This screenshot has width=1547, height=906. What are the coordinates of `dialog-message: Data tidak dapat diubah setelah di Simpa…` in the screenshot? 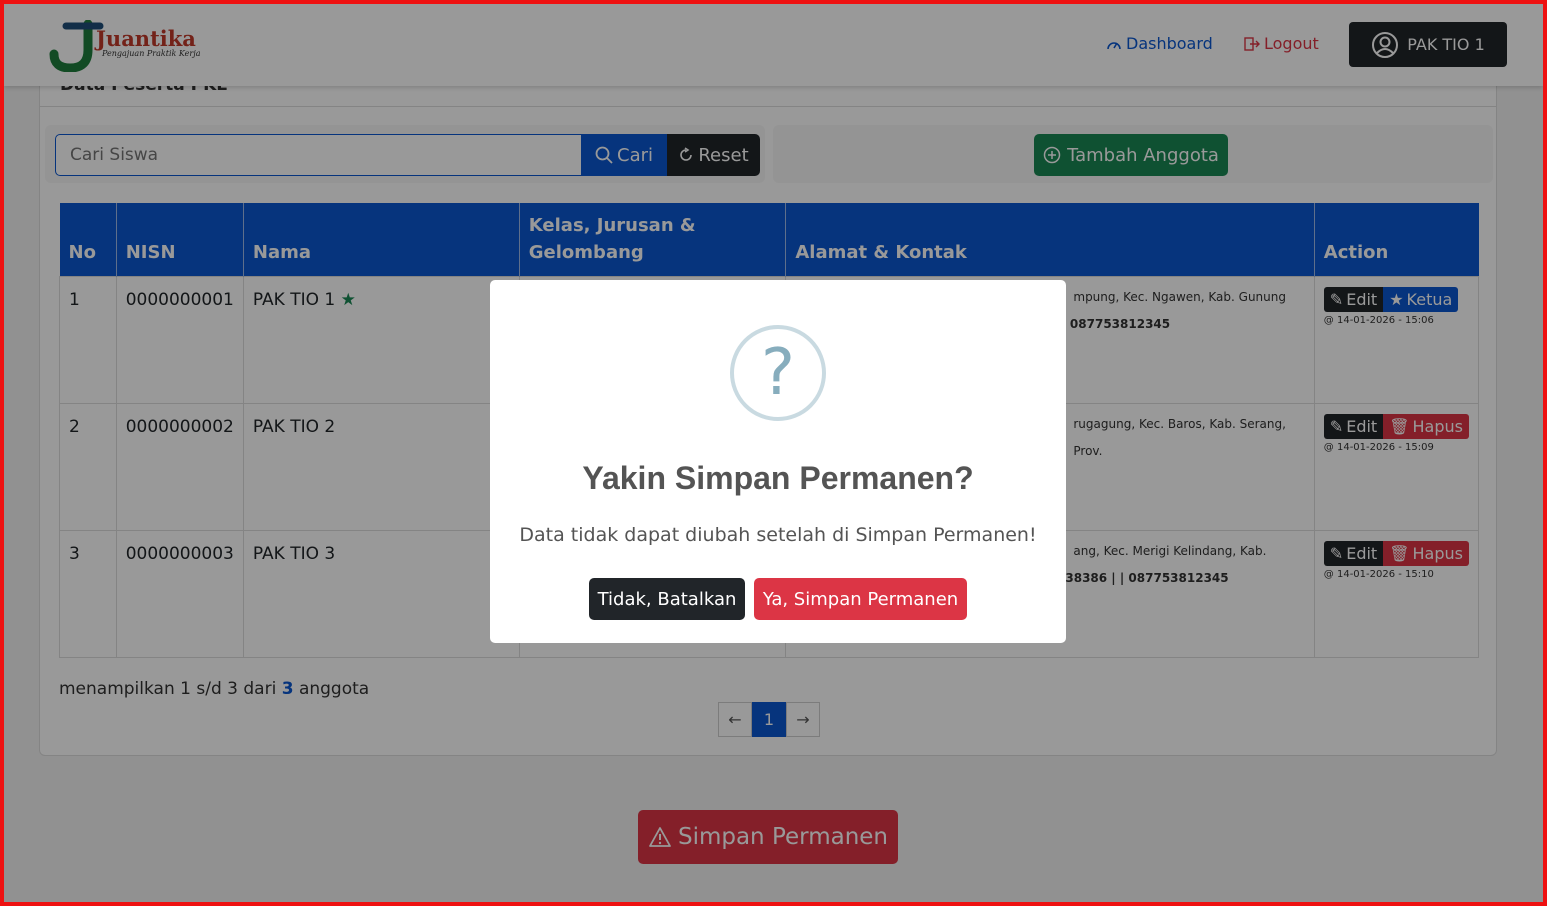 It's located at (778, 535).